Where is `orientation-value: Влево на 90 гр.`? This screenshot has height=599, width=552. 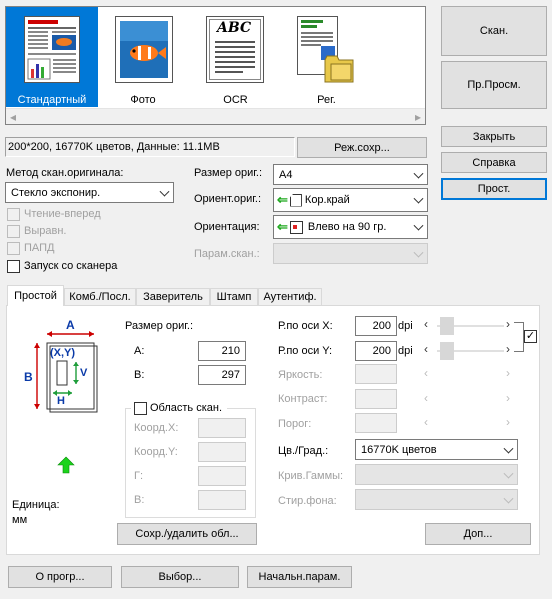
orientation-value: Влево на 90 гр. is located at coordinates (347, 227).